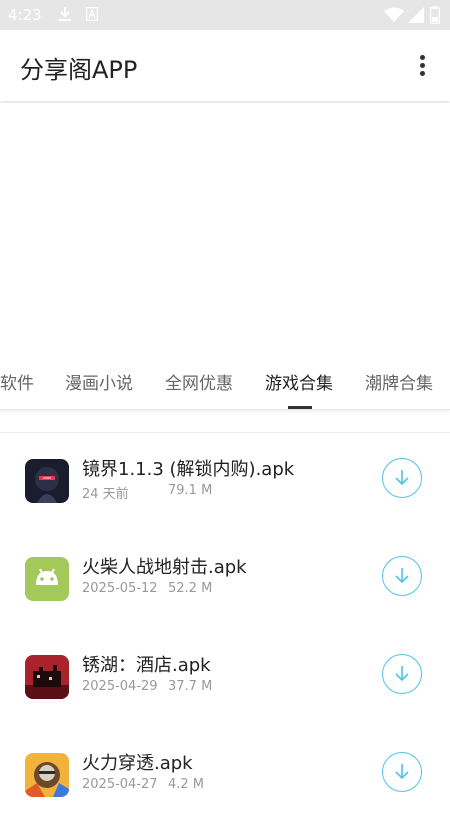 The image size is (450, 825). What do you see at coordinates (190, 490) in the screenshot?
I see `file-size: 79.1 M` at bounding box center [190, 490].